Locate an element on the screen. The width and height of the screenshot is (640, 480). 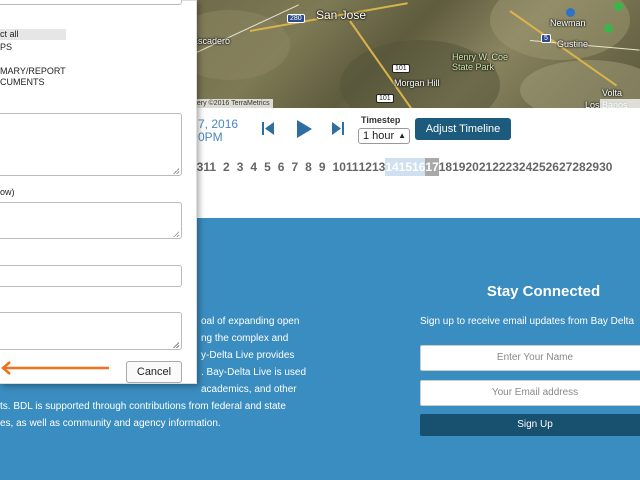
hour-tick: 29 is located at coordinates (592, 167).